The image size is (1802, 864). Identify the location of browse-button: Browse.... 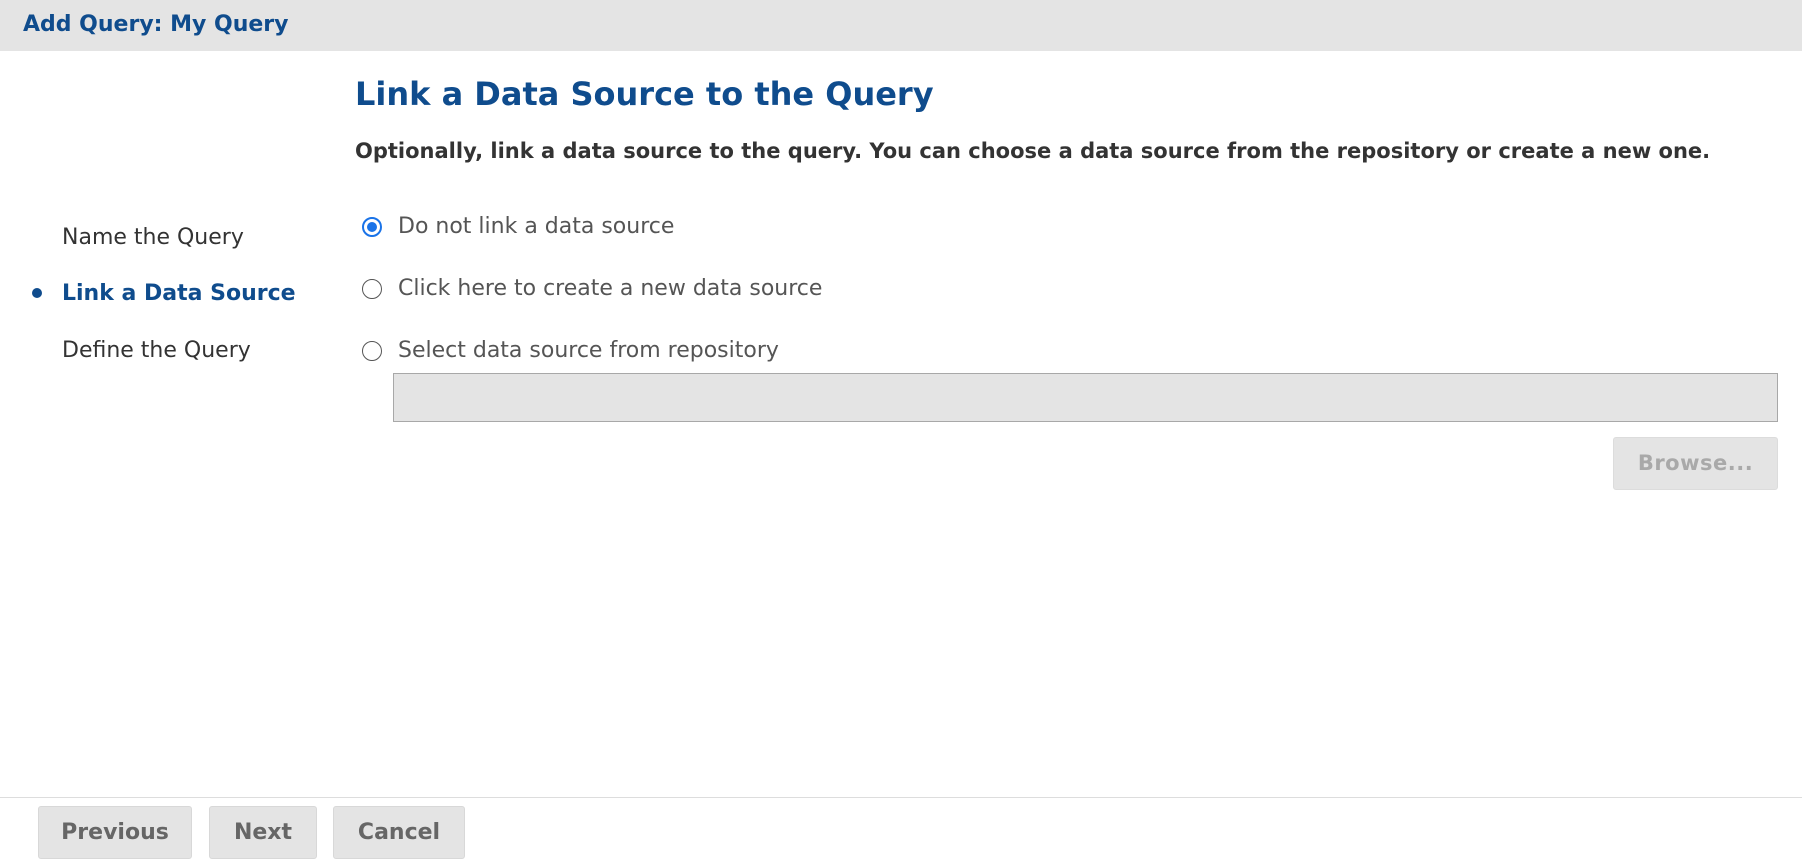
(1695, 463).